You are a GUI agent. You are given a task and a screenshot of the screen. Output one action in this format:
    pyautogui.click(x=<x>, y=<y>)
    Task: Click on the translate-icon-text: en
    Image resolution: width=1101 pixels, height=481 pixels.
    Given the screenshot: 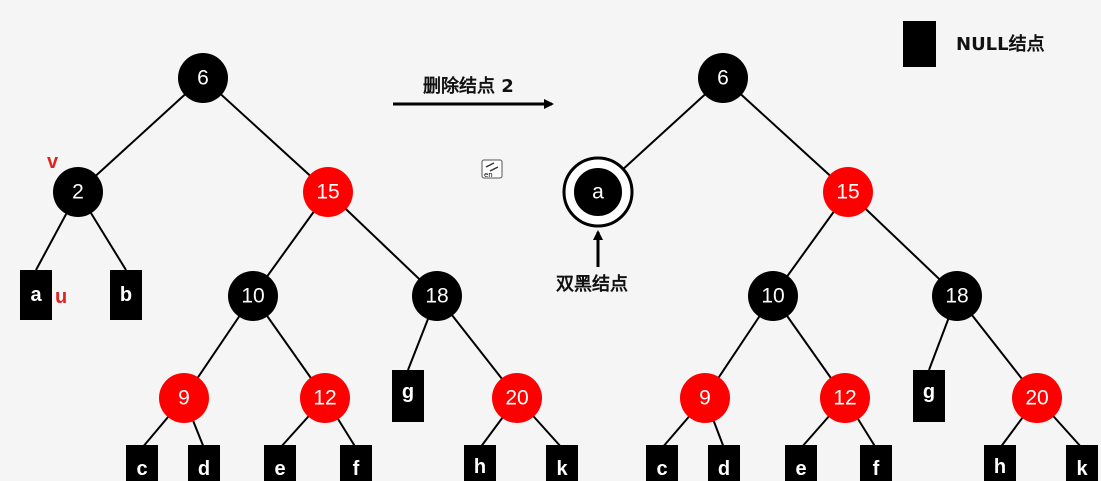 What is the action you would take?
    pyautogui.click(x=488, y=175)
    